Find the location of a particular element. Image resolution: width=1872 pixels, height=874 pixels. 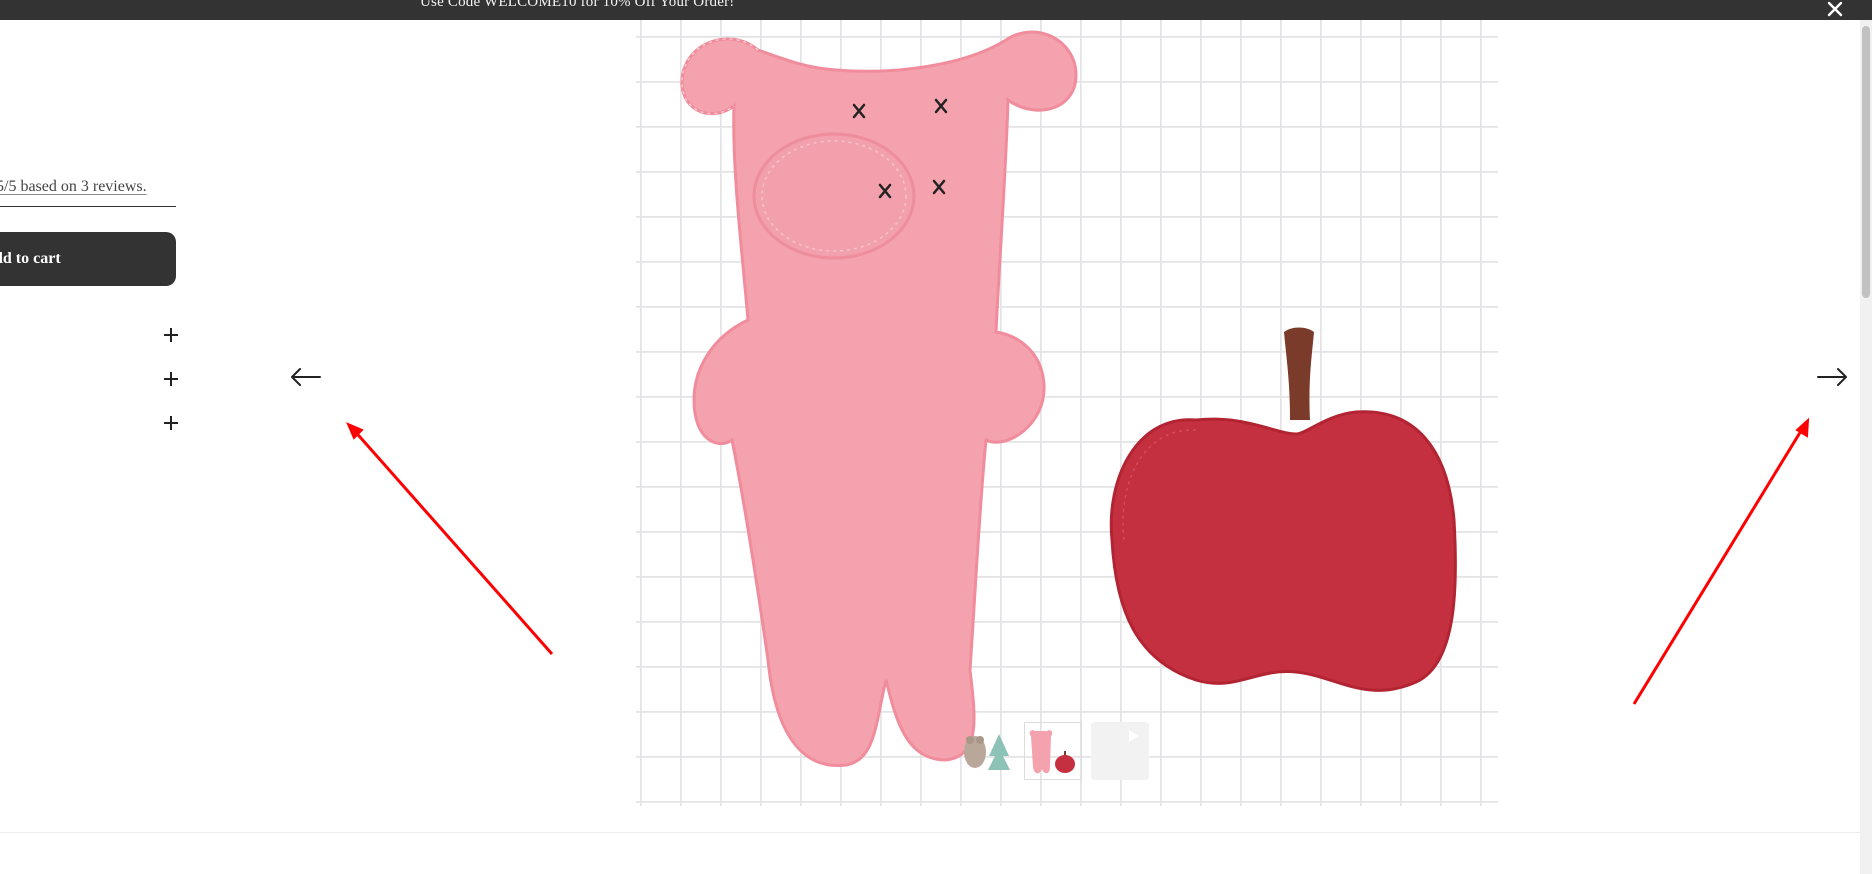

page-scrollbar is located at coordinates (1866, 447).